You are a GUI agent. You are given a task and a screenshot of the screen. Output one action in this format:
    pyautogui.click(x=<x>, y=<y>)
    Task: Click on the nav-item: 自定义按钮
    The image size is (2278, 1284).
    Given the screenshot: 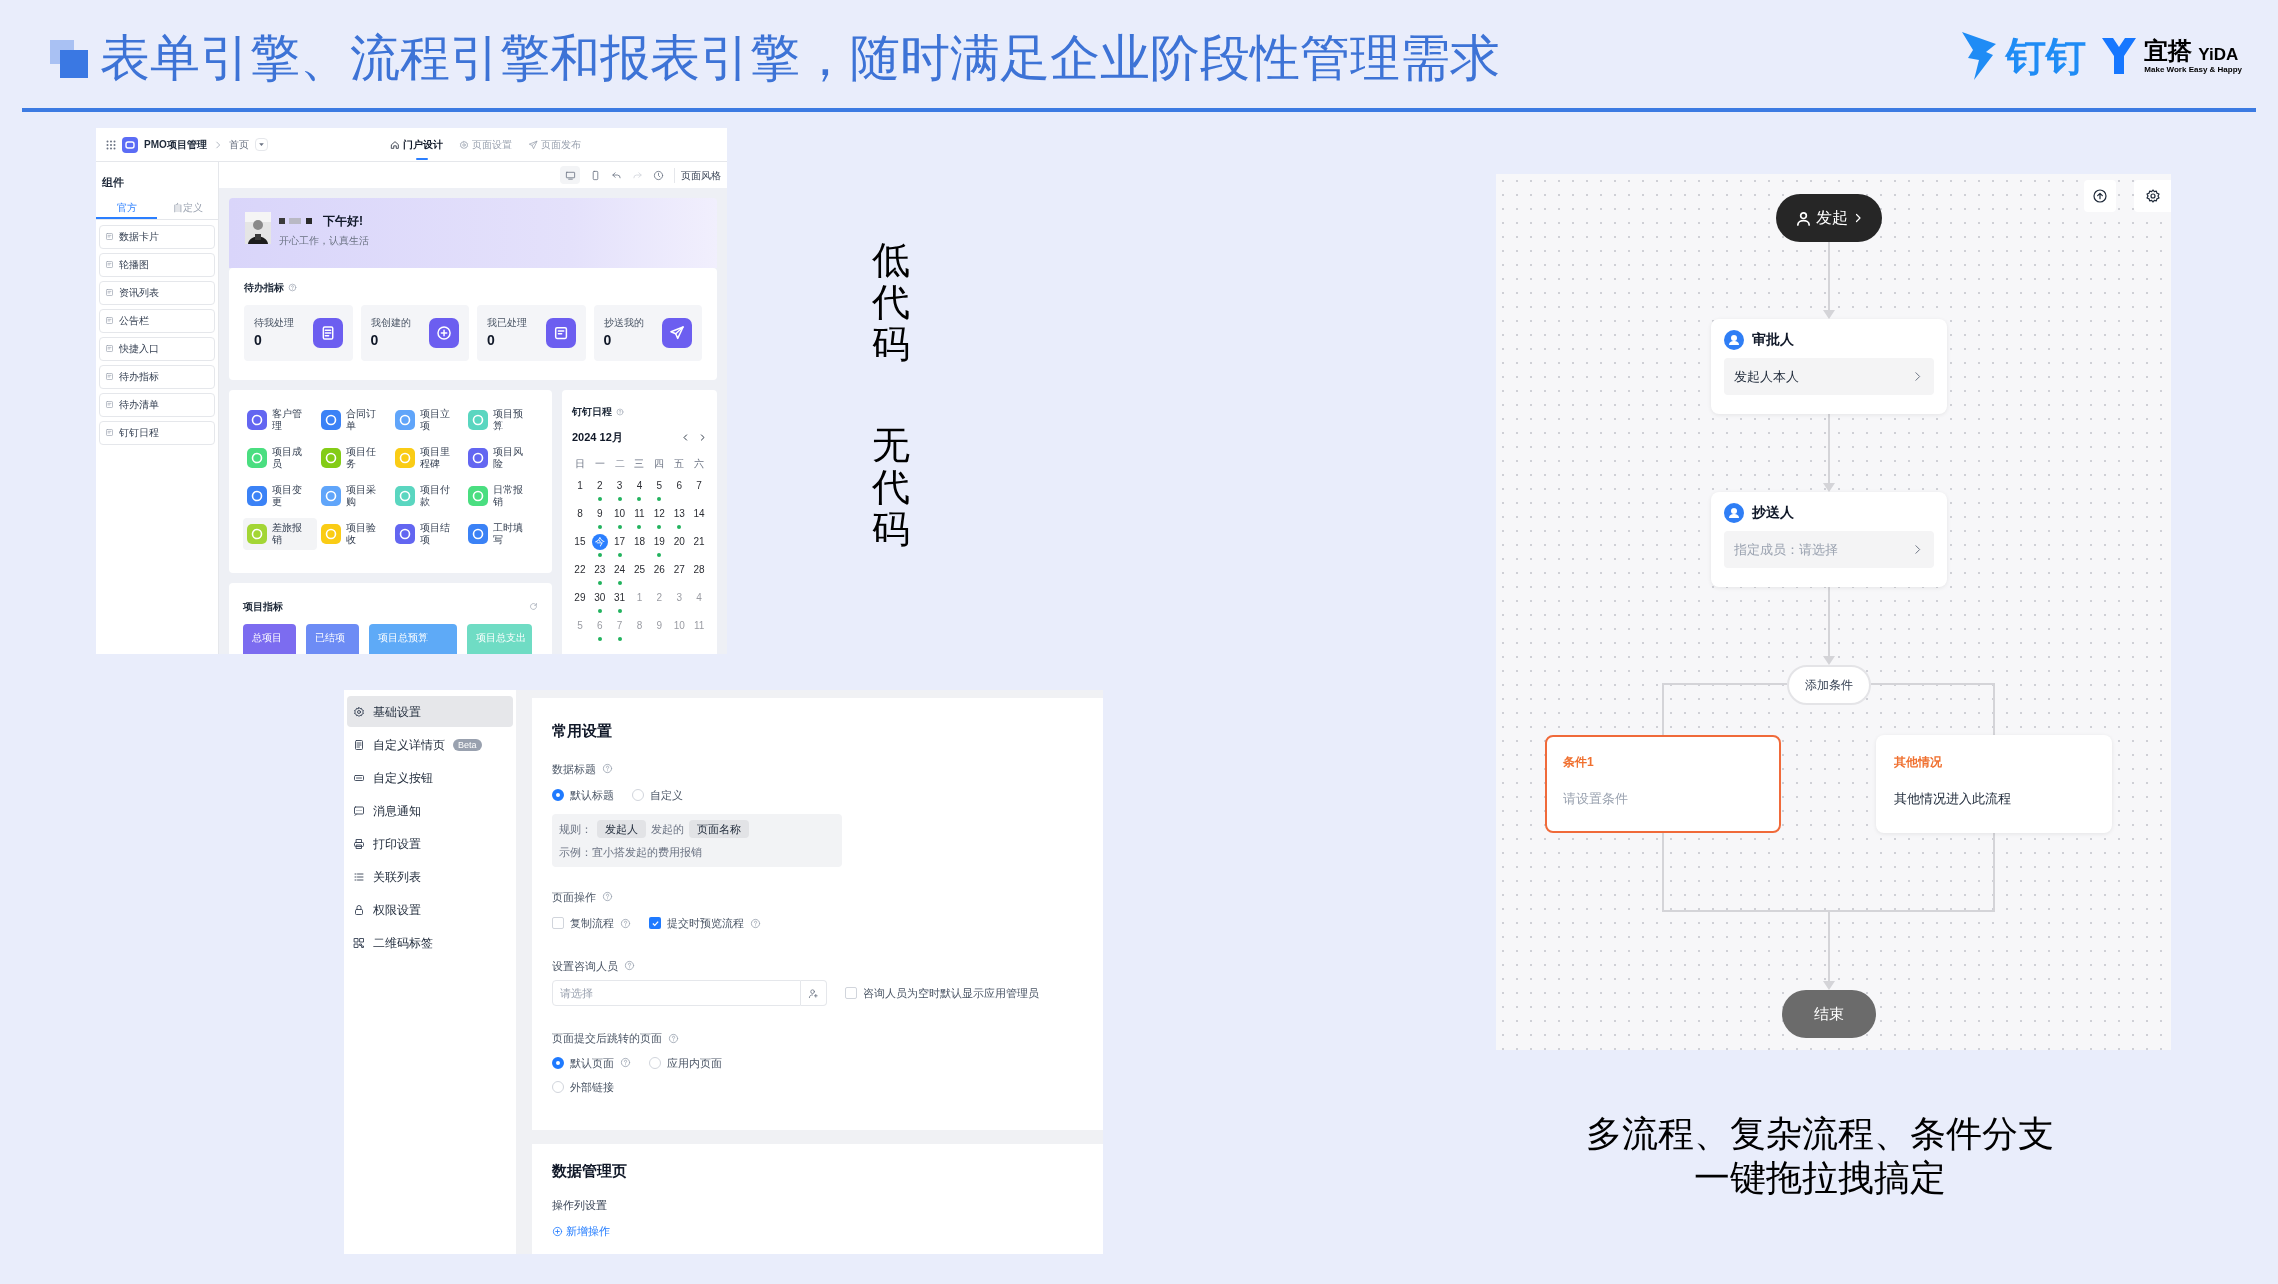 What is the action you would take?
    pyautogui.click(x=430, y=777)
    